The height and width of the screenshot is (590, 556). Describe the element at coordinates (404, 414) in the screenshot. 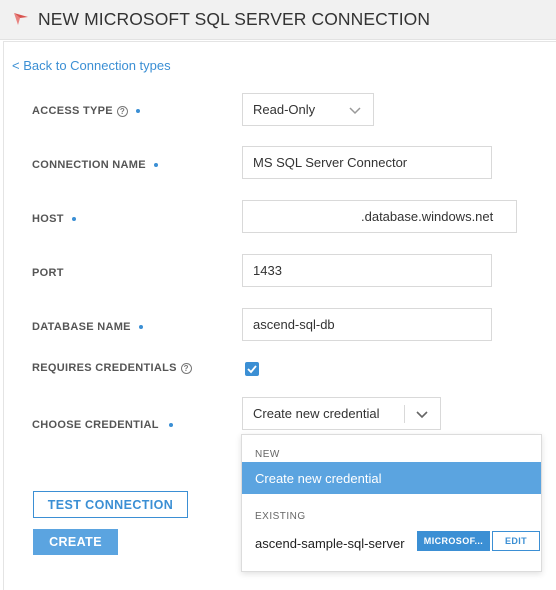

I see `select-divider` at that location.